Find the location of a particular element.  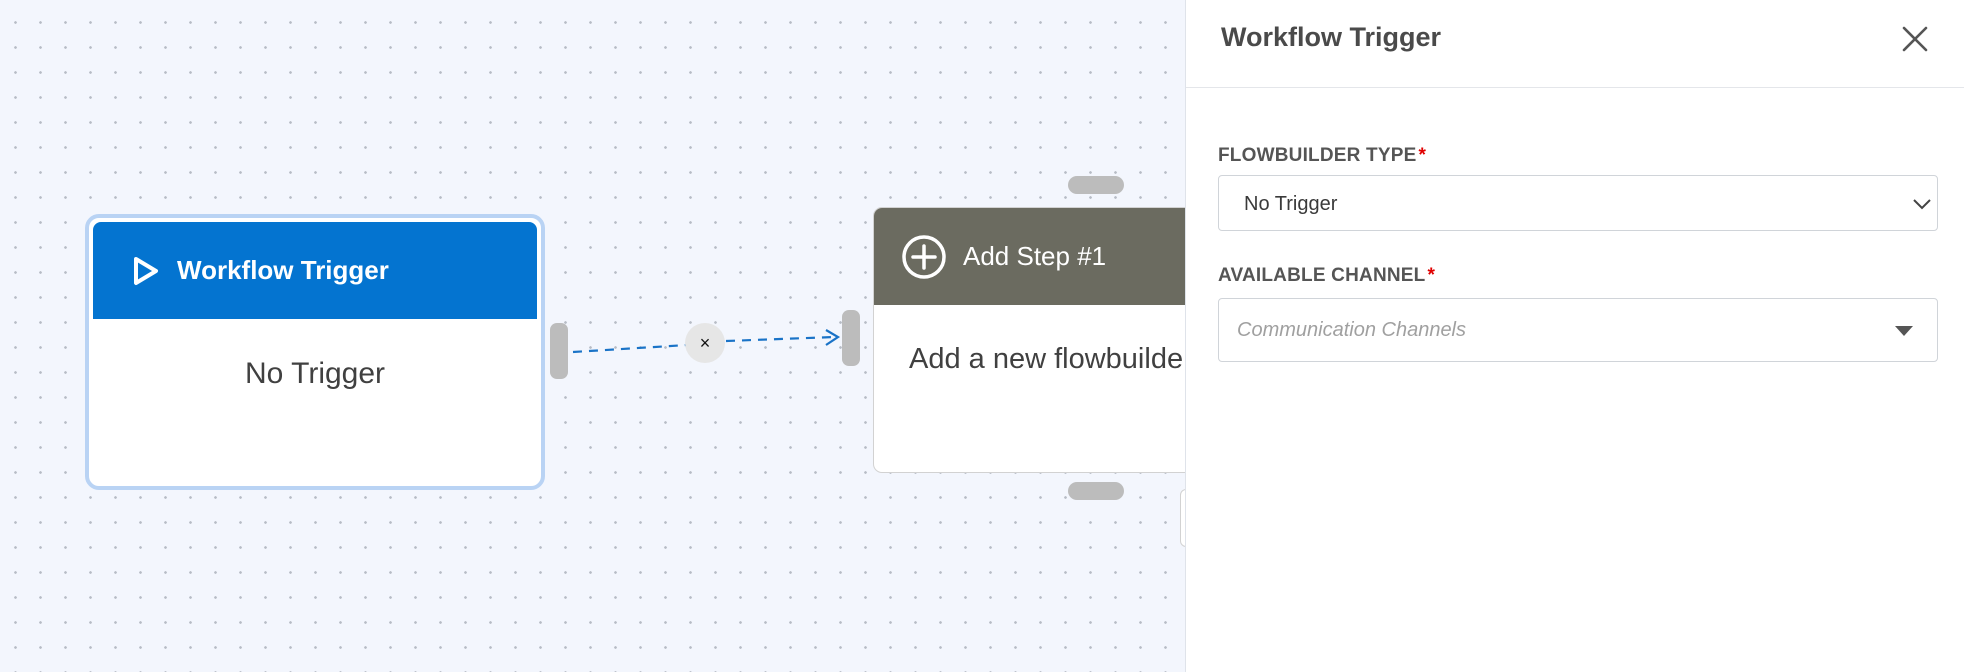

flowbuilder-type-select: No Trigger is located at coordinates (1578, 203).